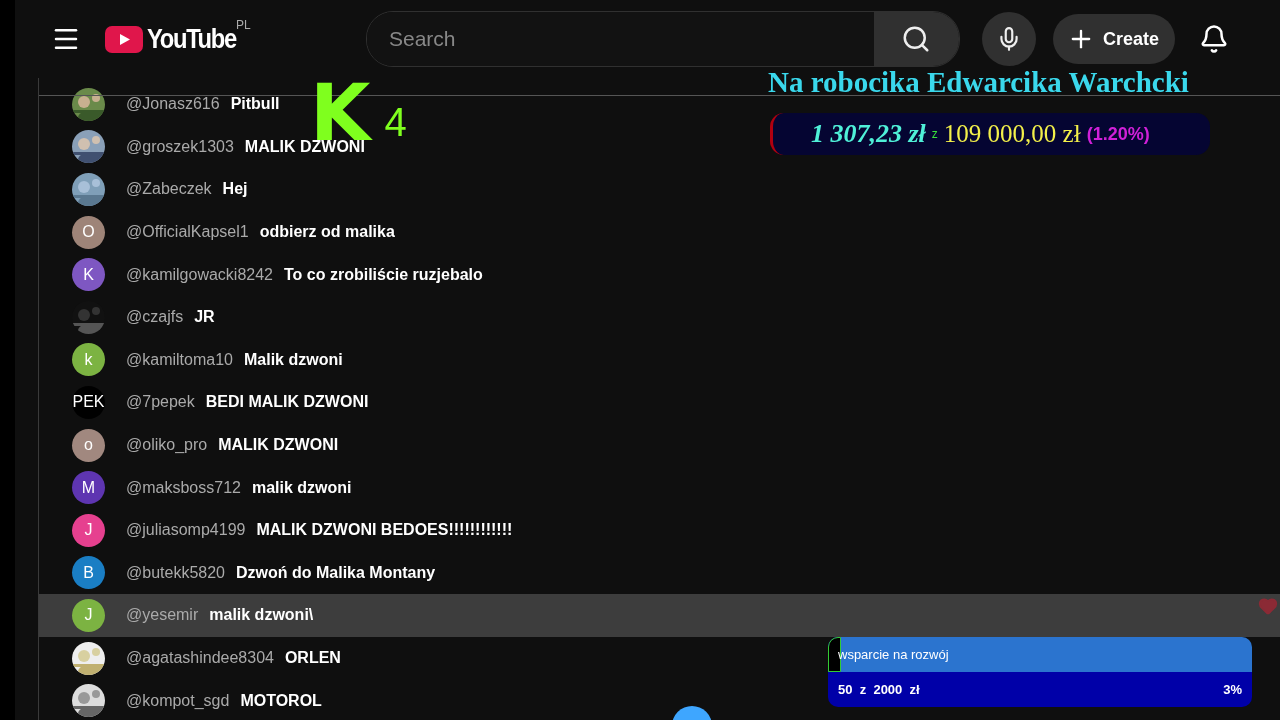  I want to click on logo-text: YouTube, so click(191, 39).